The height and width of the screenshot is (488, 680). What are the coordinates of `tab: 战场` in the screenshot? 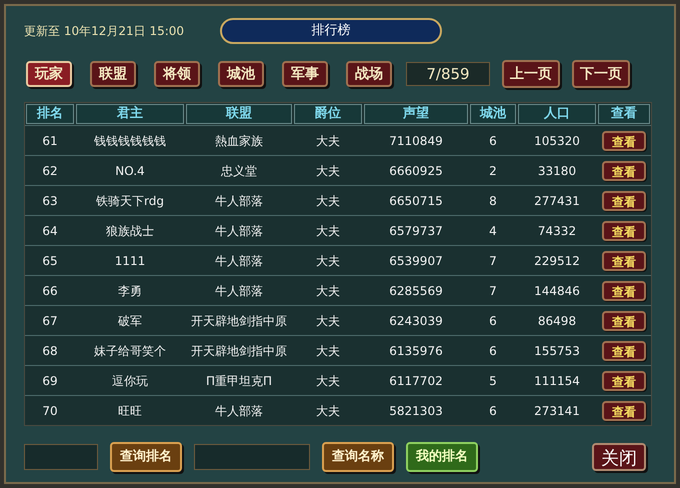 It's located at (369, 74).